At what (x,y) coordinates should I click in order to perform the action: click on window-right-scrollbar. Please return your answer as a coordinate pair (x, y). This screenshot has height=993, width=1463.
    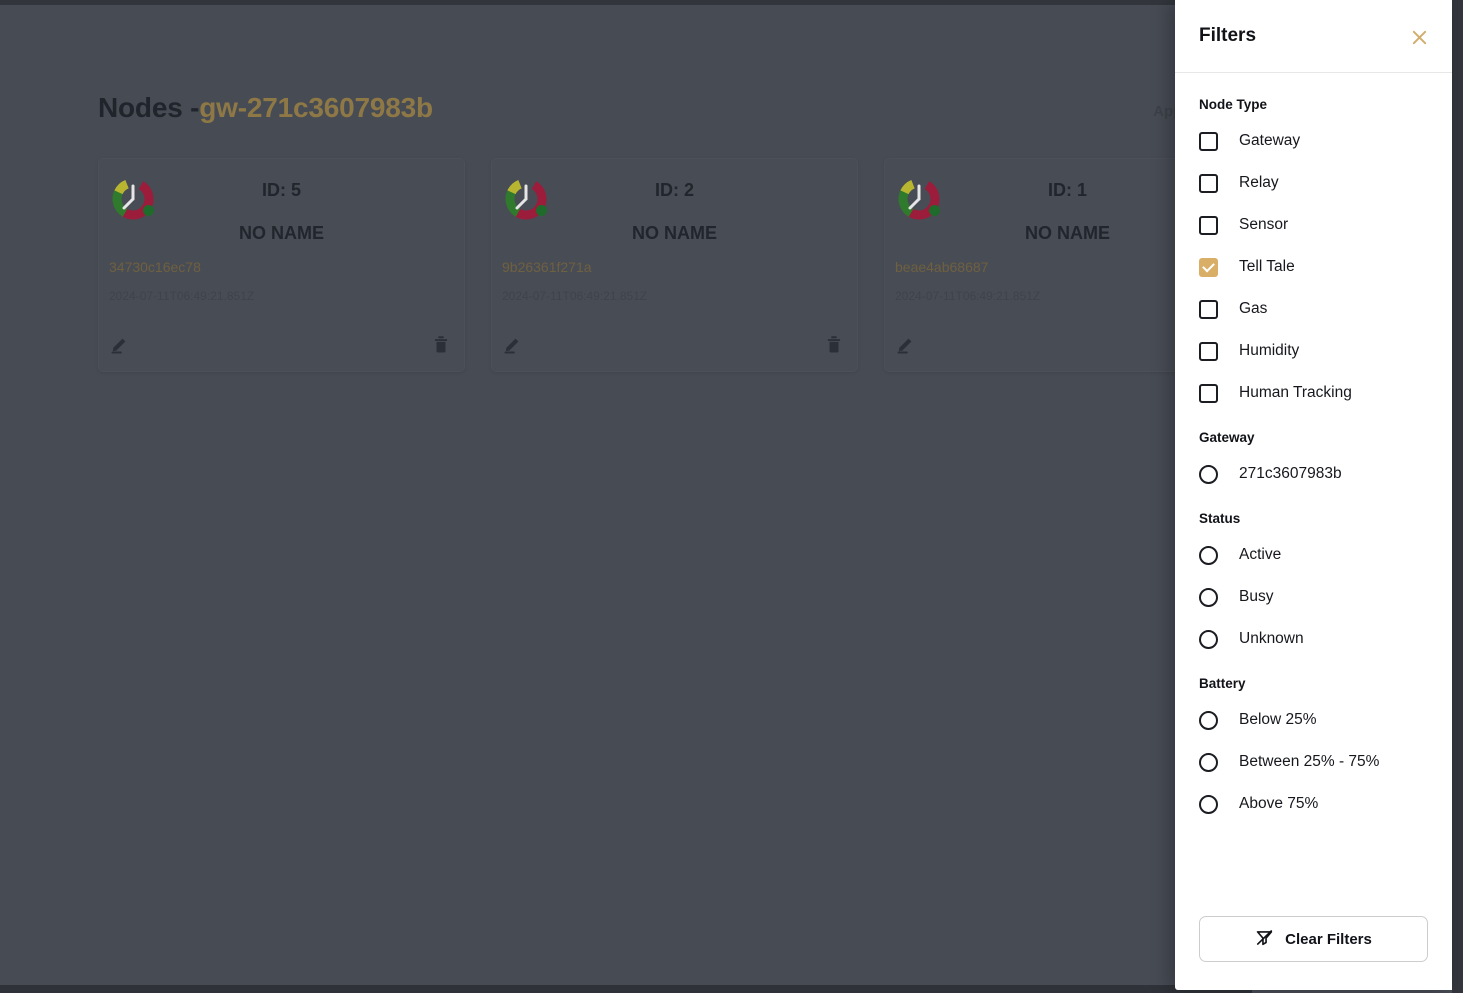
    Looking at the image, I should click on (1457, 496).